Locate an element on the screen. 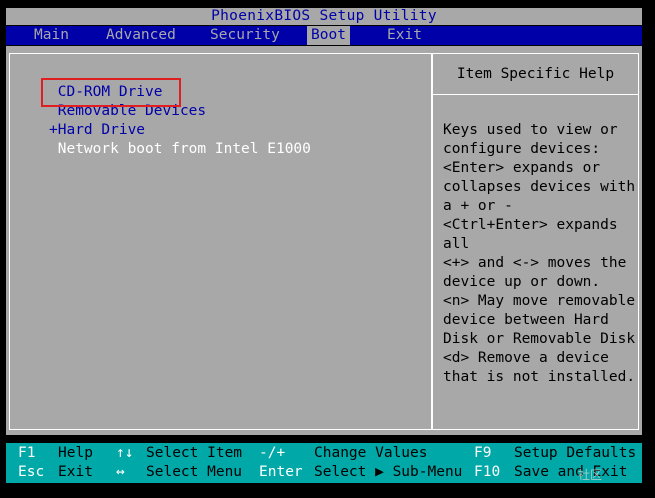  enter-key: Enter is located at coordinates (281, 472).